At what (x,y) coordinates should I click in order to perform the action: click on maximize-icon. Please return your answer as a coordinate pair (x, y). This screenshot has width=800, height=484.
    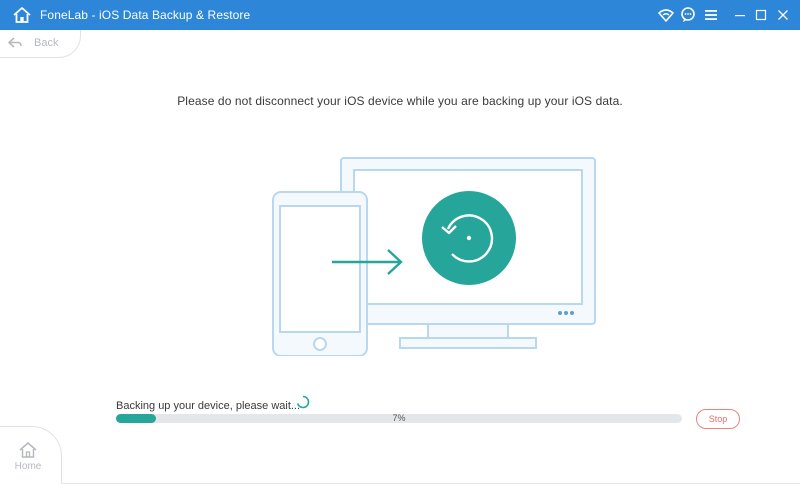
    Looking at the image, I should click on (761, 15).